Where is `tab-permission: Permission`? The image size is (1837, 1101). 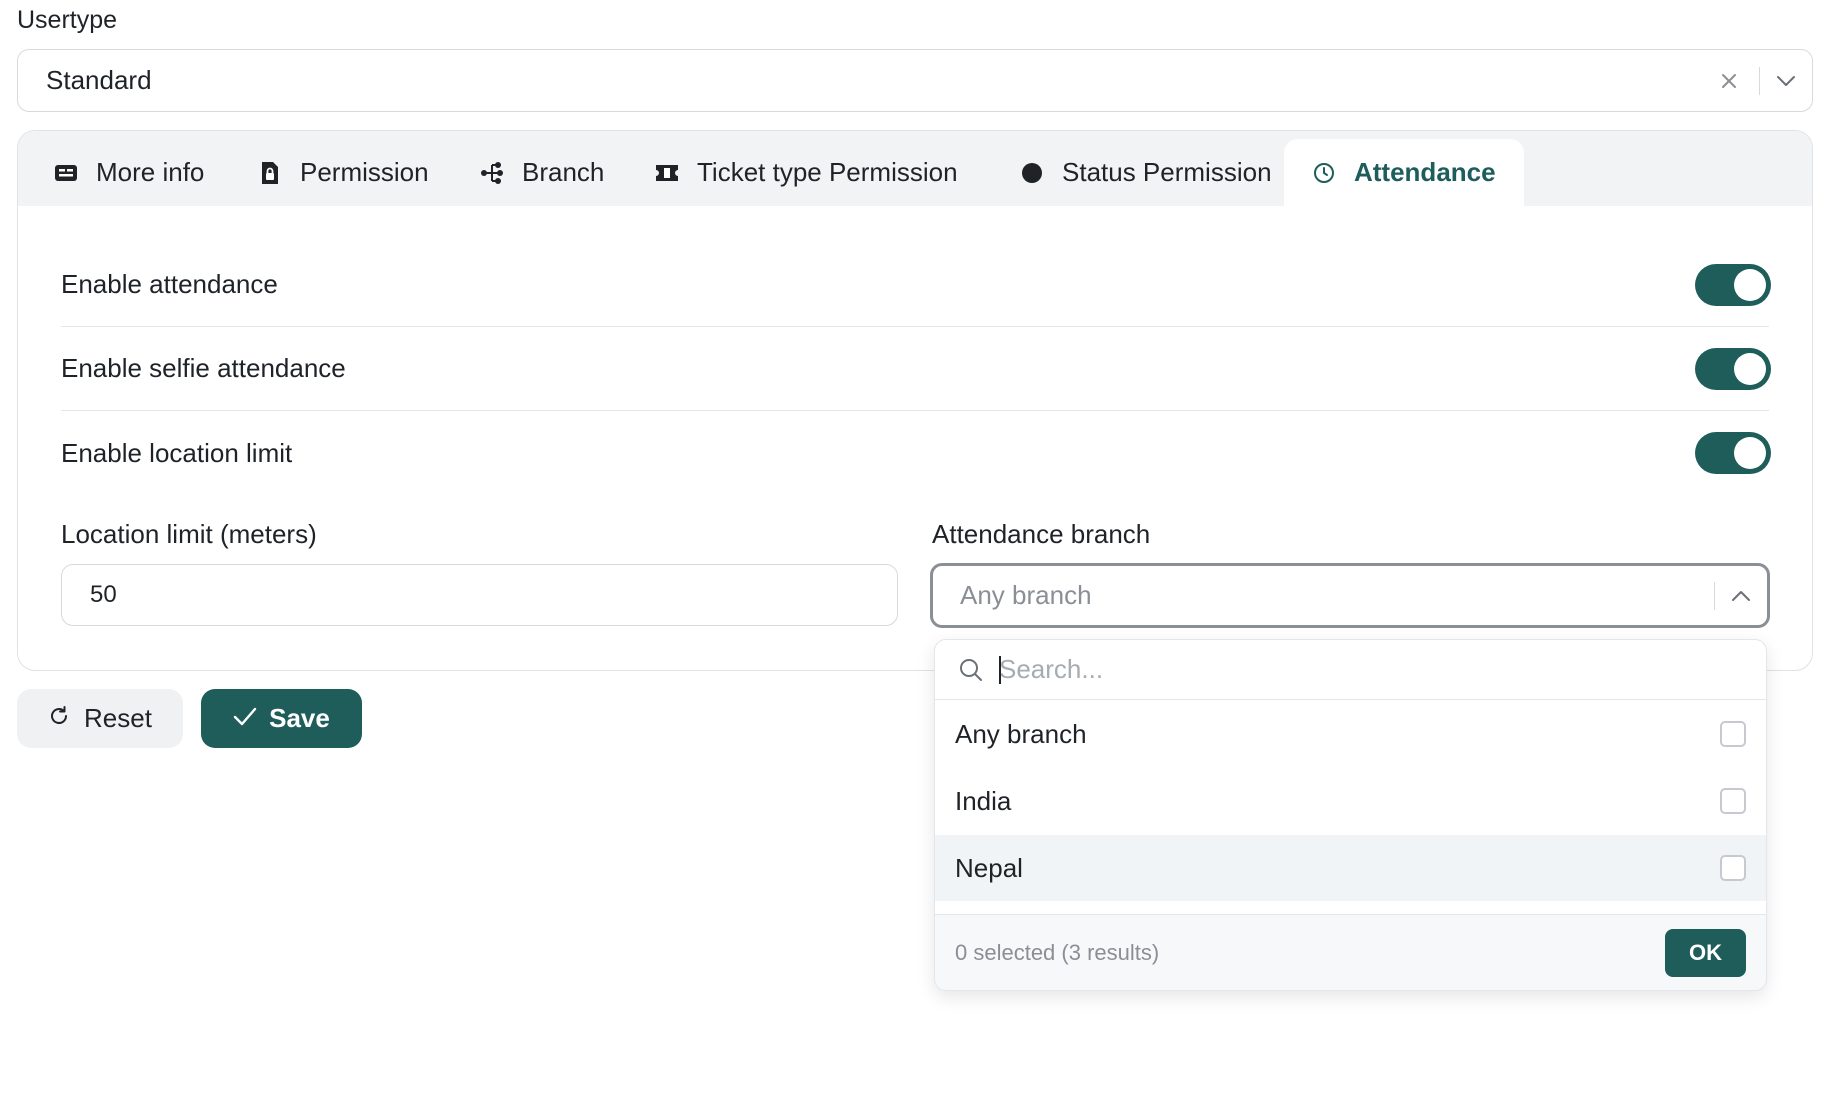
tab-permission: Permission is located at coordinates (343, 172).